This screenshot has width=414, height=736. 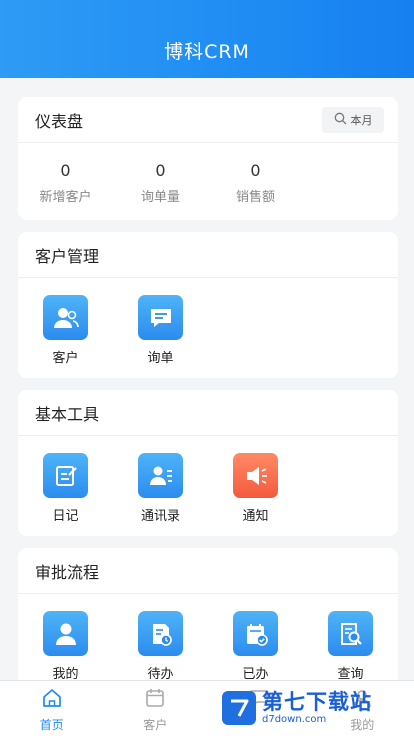 I want to click on notice-label: 通知, so click(x=255, y=516).